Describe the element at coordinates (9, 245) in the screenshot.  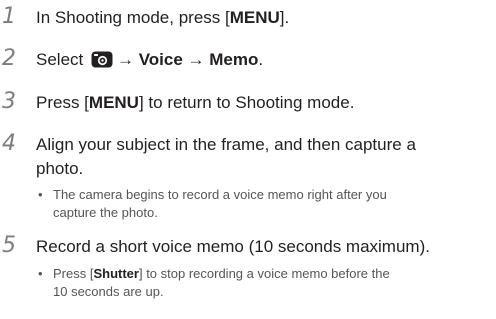
I see `step-number: 5` at that location.